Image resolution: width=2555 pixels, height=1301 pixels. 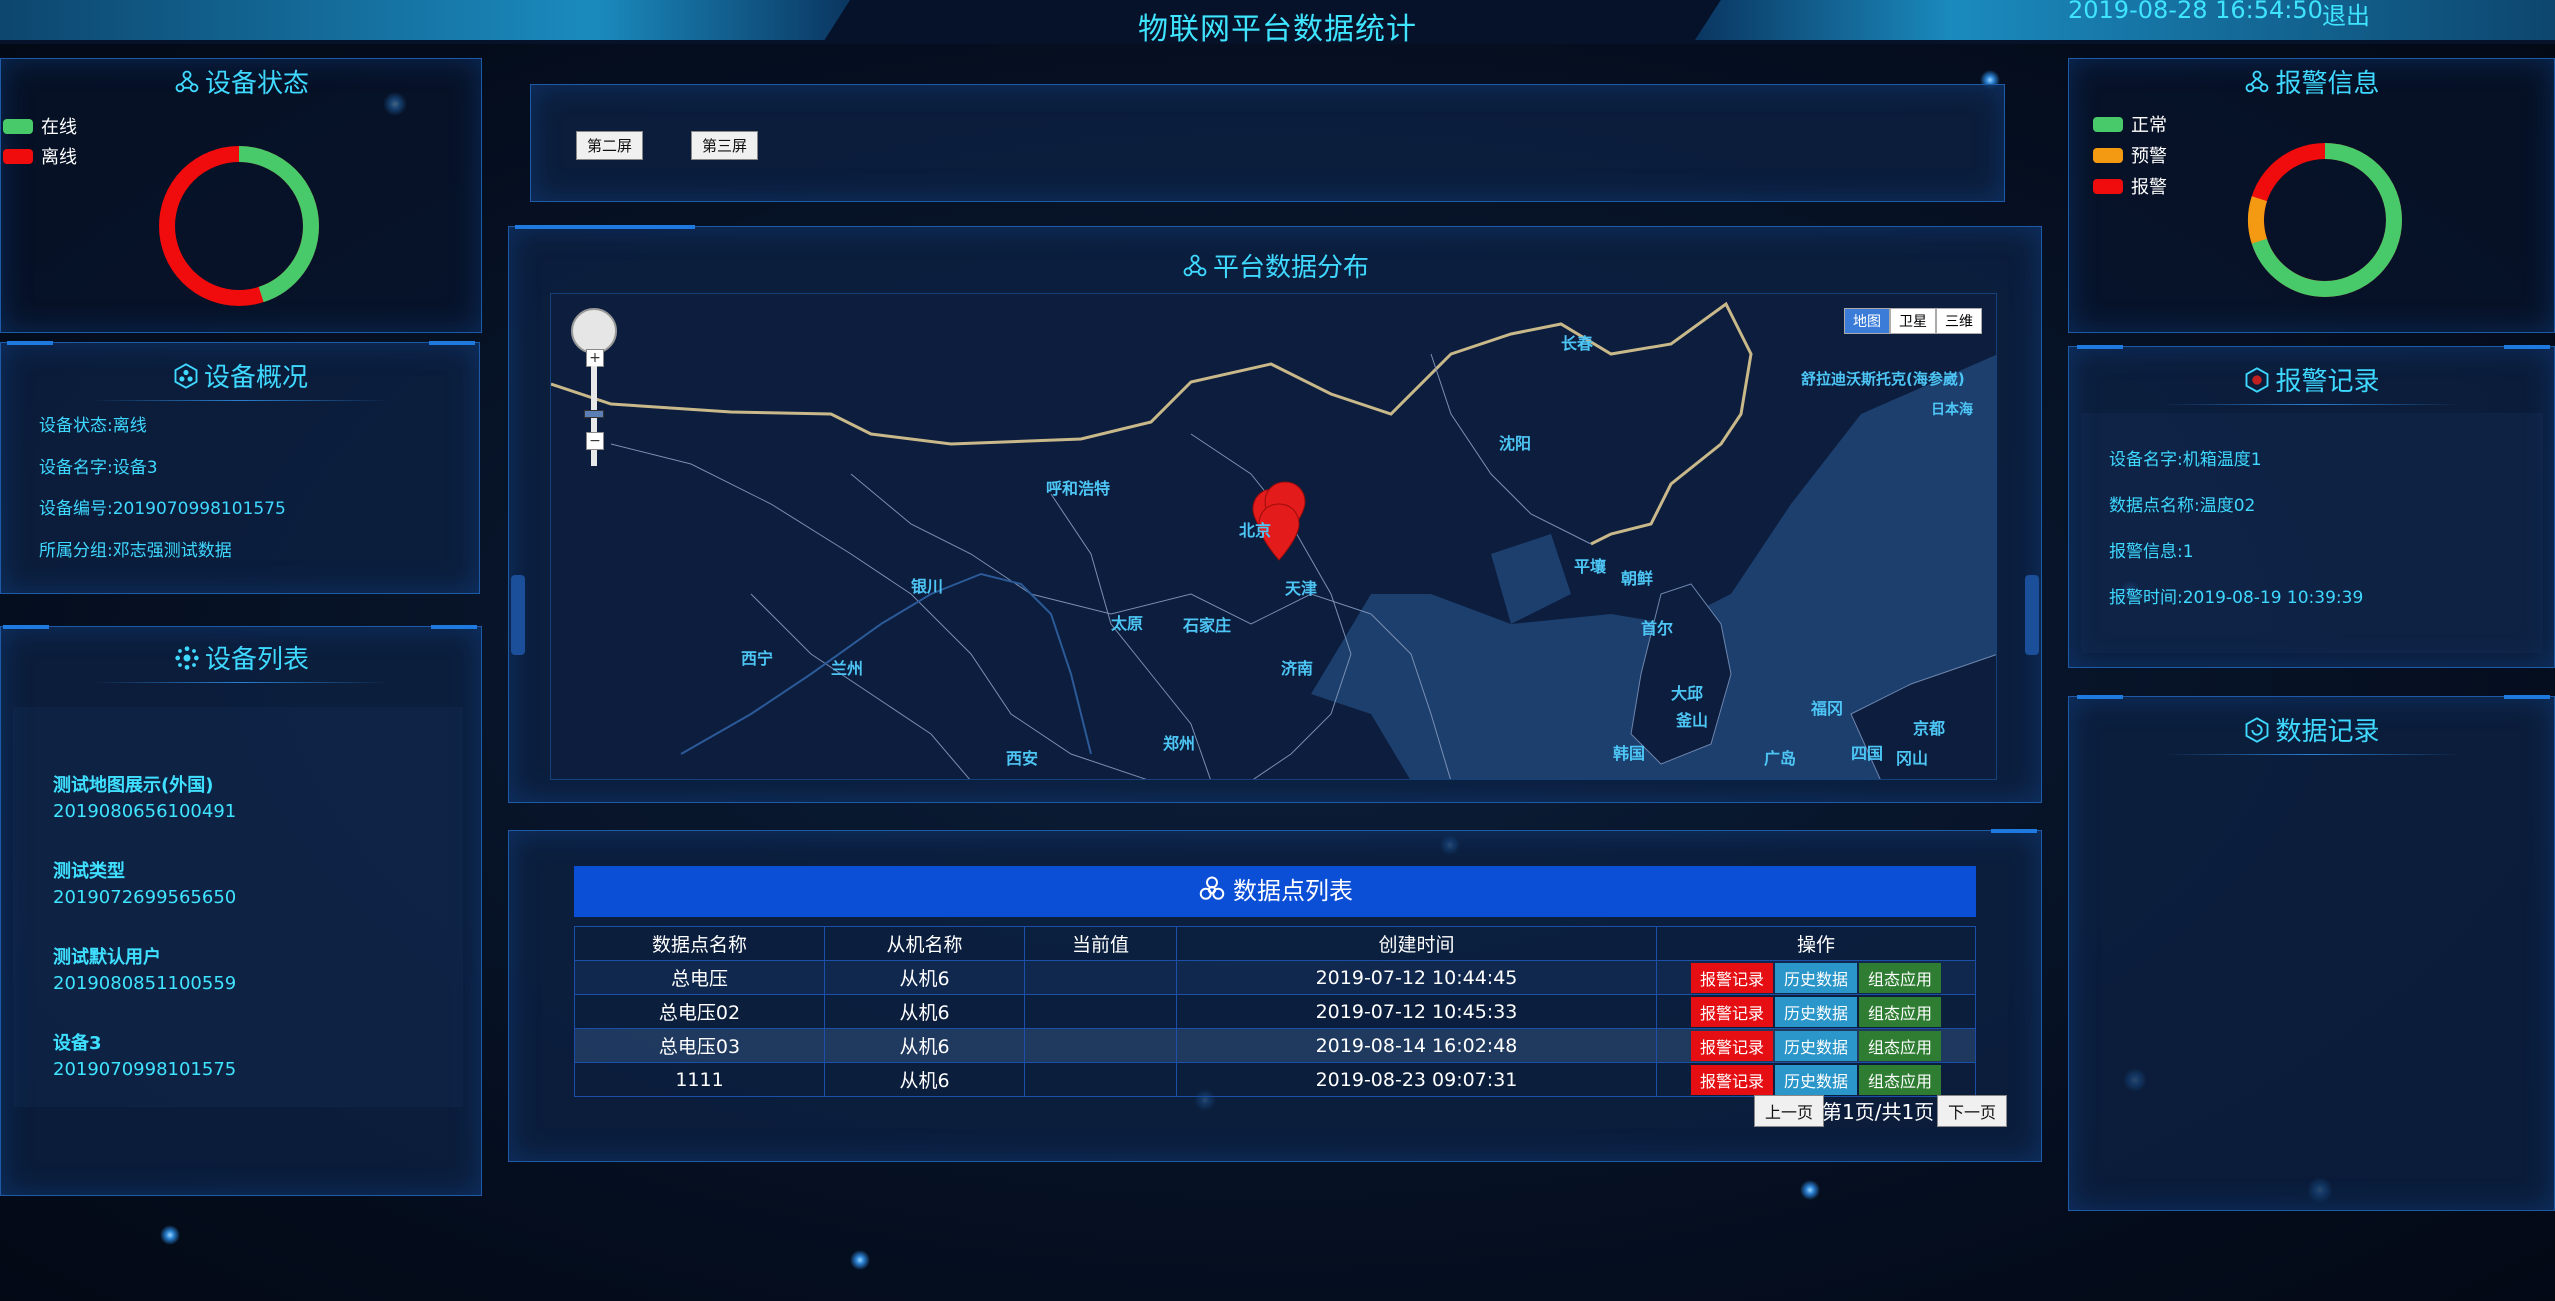 What do you see at coordinates (18, 156) in the screenshot?
I see `legend-offline-swatch` at bounding box center [18, 156].